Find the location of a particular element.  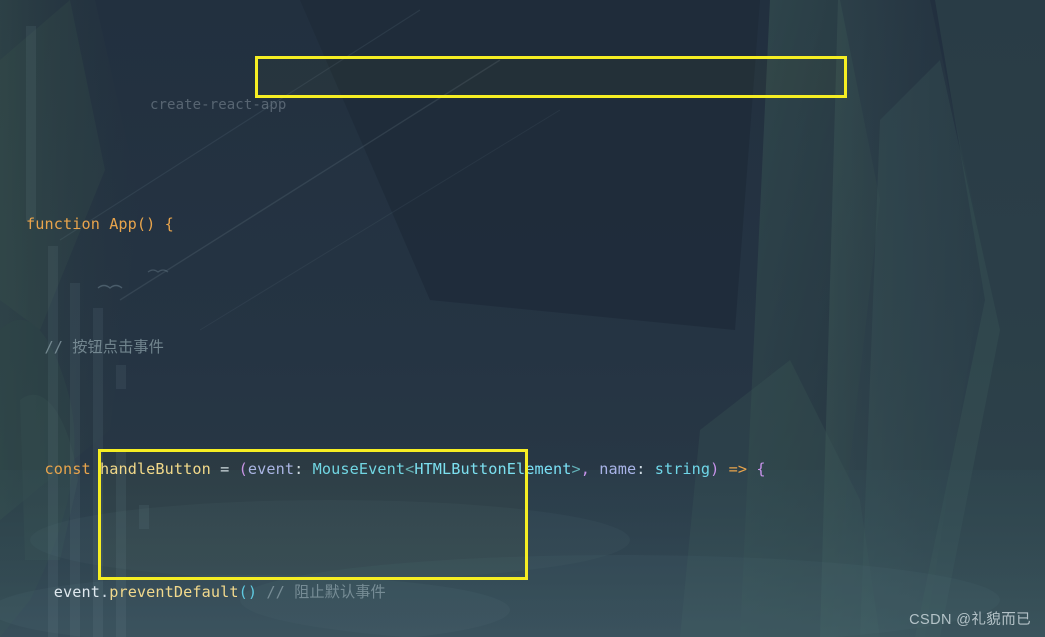

token-generic-htmlbuttonelement: HTMLButtonElement is located at coordinates (493, 469).